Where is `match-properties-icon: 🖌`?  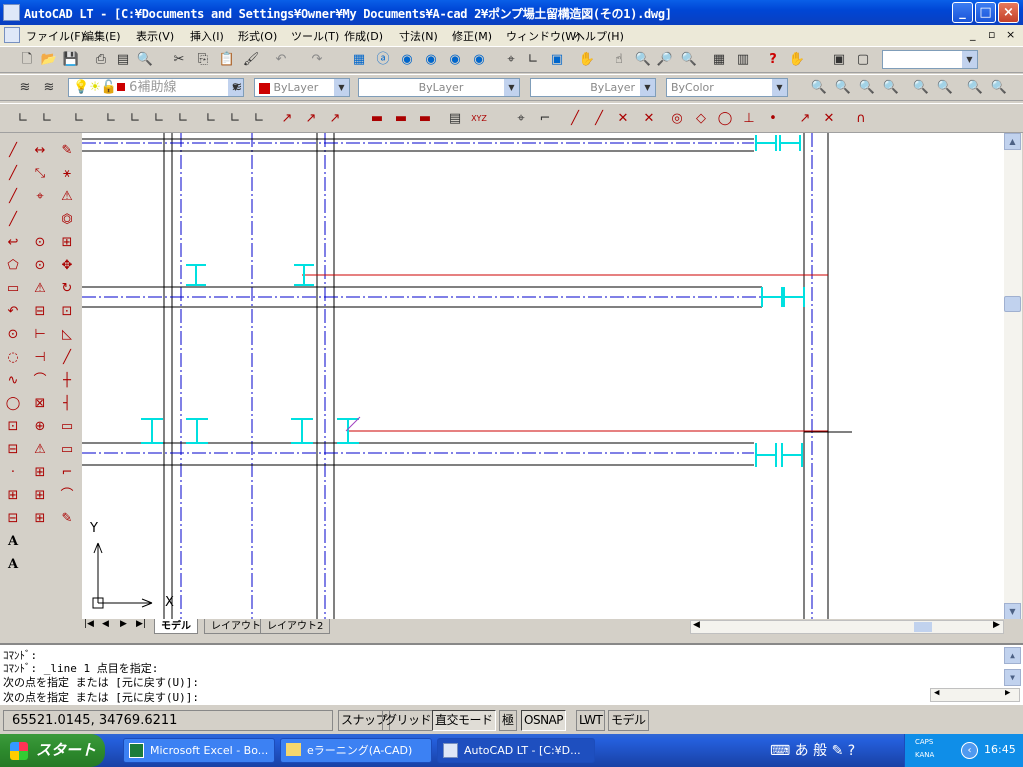
match-properties-icon: 🖌 is located at coordinates (251, 60).